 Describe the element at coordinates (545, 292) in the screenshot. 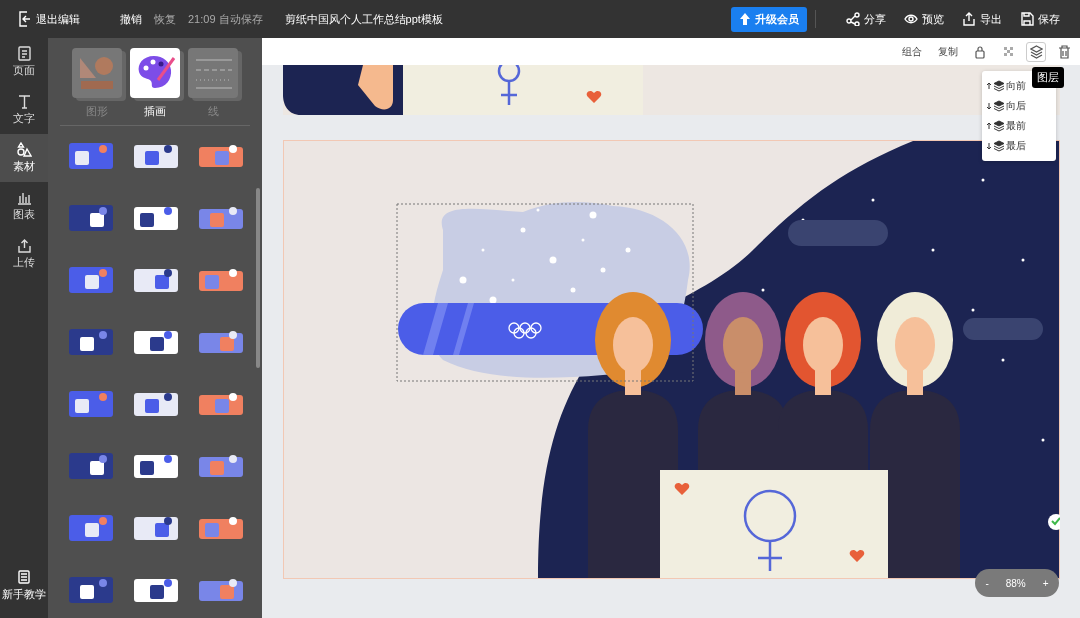

I see `selection-box` at that location.